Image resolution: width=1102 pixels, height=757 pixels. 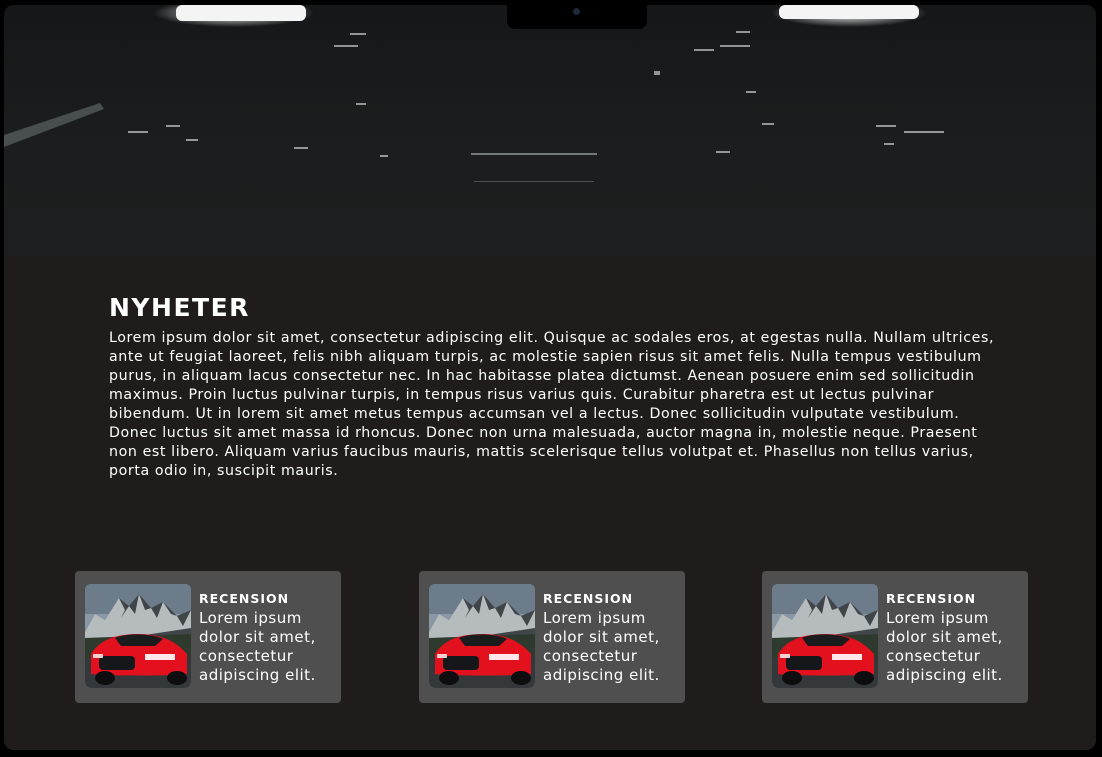 I want to click on camera-notch, so click(x=577, y=17).